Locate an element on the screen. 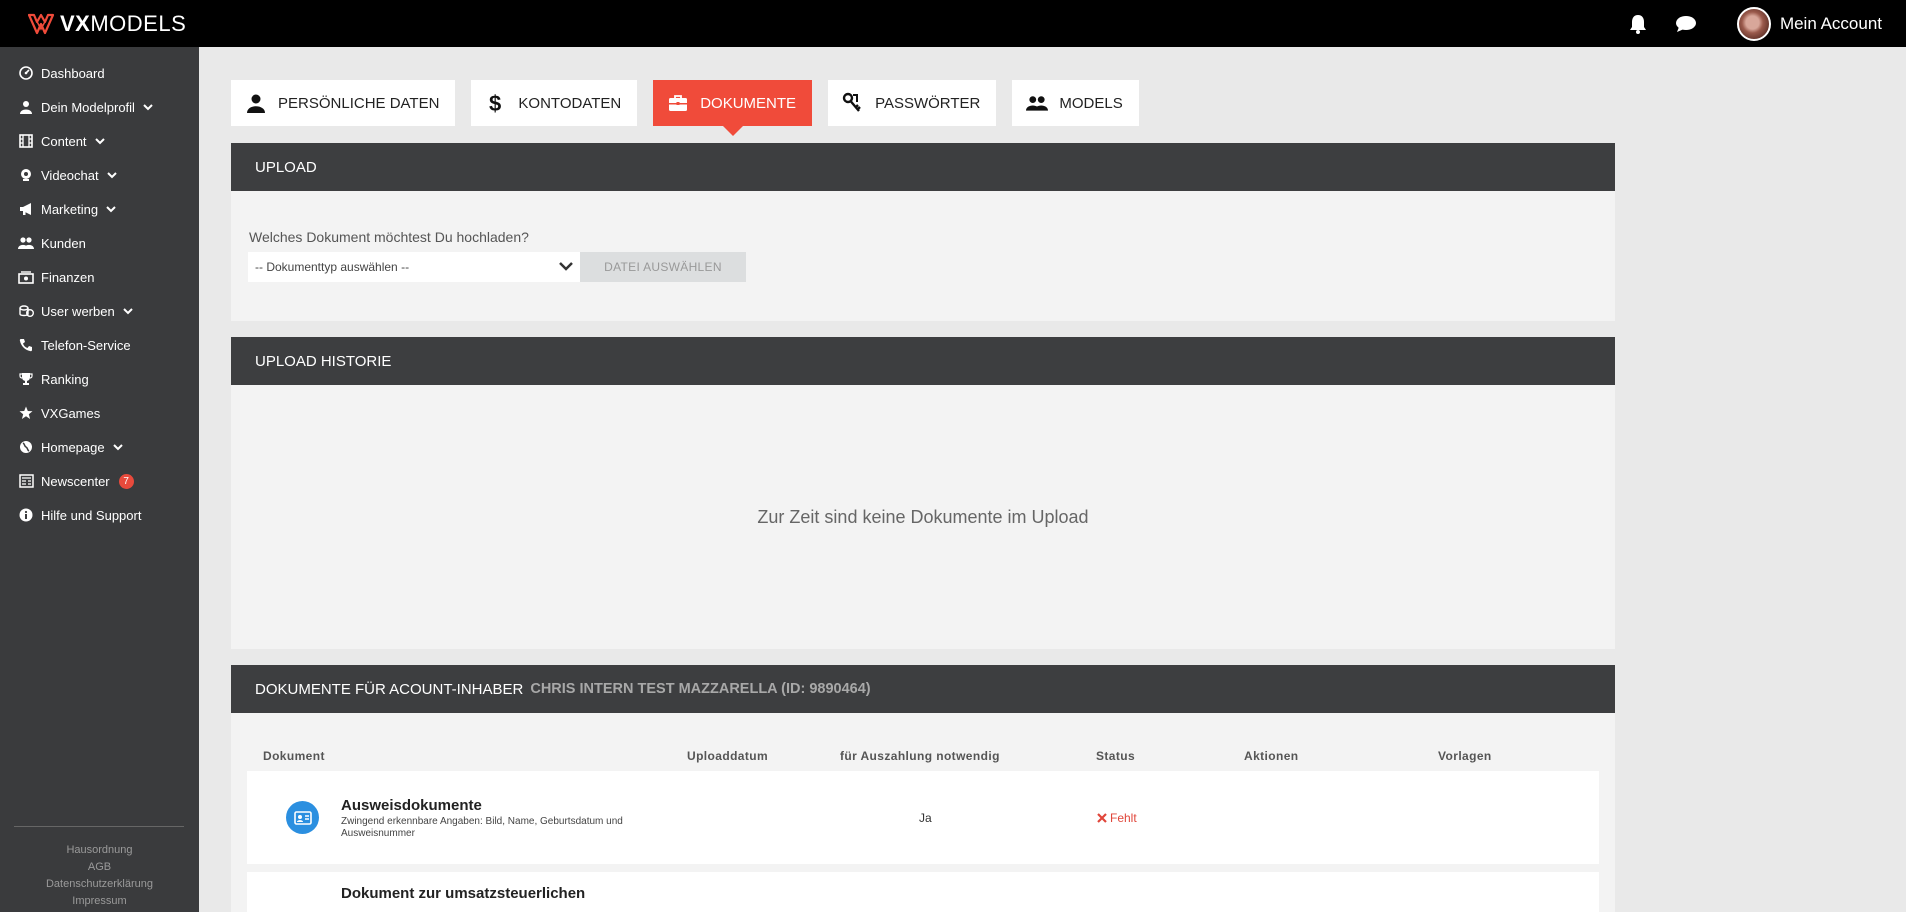 This screenshot has height=912, width=1906. sidebar-item-newscenter: Newscenter 7 is located at coordinates (99, 481).